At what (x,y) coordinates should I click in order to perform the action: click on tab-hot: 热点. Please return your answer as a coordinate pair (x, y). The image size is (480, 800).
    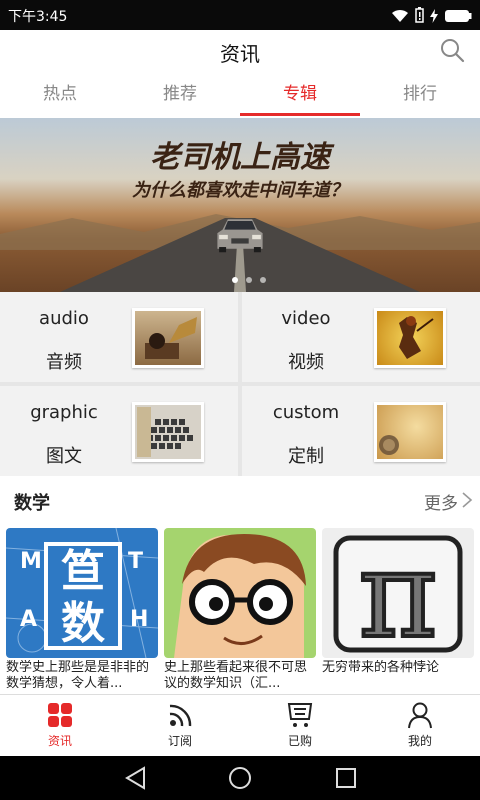
    Looking at the image, I should click on (60, 96).